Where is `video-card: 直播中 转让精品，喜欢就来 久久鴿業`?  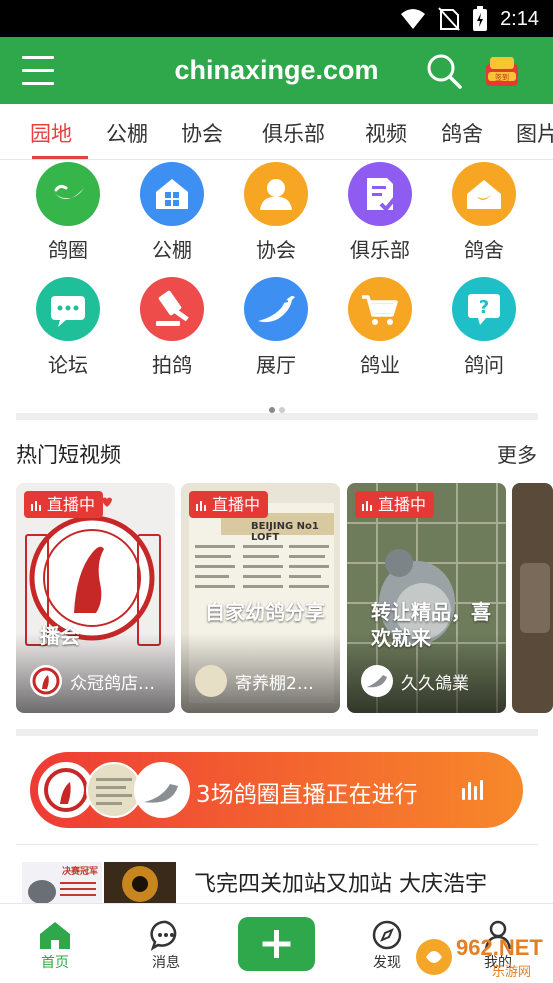 video-card: 直播中 转让精品，喜欢就来 久久鴿業 is located at coordinates (426, 598).